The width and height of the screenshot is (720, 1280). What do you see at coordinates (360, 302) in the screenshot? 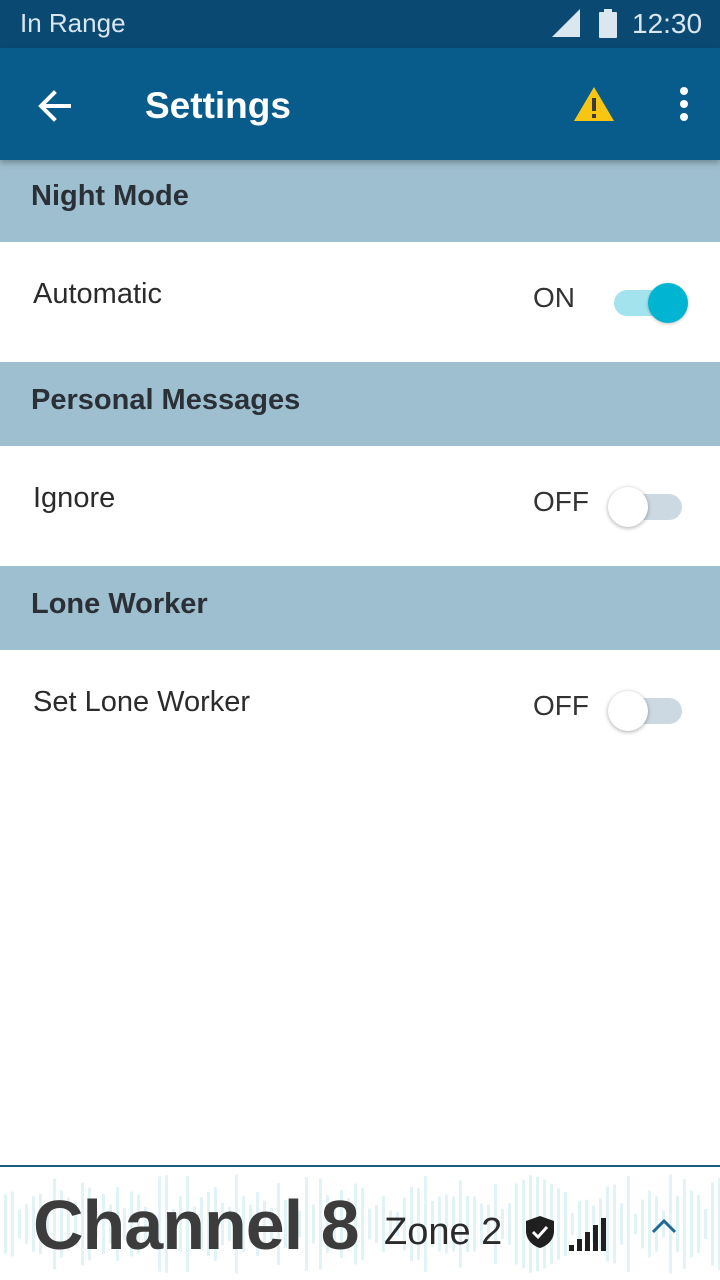
I see `setting-row-automatic: Automatic ON` at bounding box center [360, 302].